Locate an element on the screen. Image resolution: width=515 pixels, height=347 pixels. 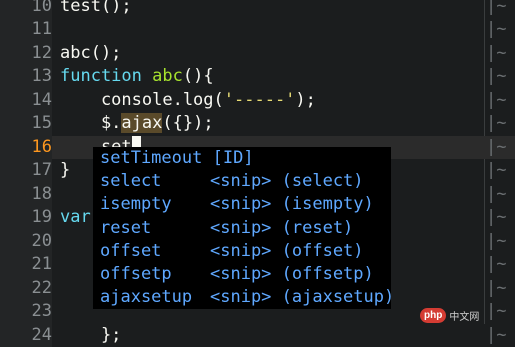
completion-word: reset is located at coordinates (155, 228).